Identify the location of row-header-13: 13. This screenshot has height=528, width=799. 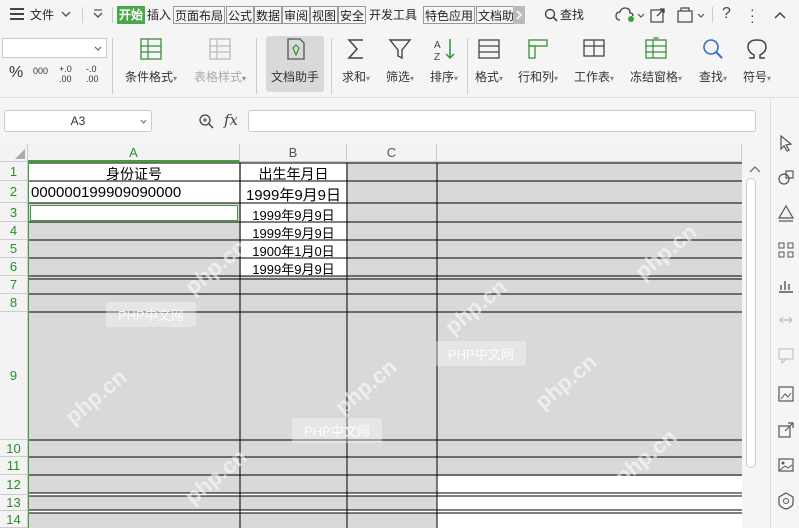
(14, 503).